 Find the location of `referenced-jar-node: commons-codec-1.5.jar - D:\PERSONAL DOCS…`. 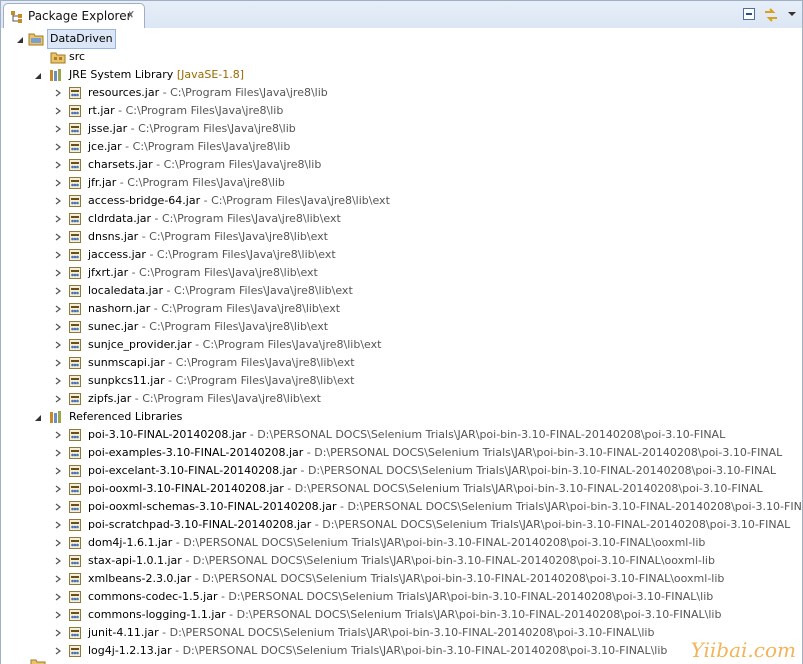

referenced-jar-node: commons-codec-1.5.jar - D:\PERSONAL DOCS… is located at coordinates (398, 597).